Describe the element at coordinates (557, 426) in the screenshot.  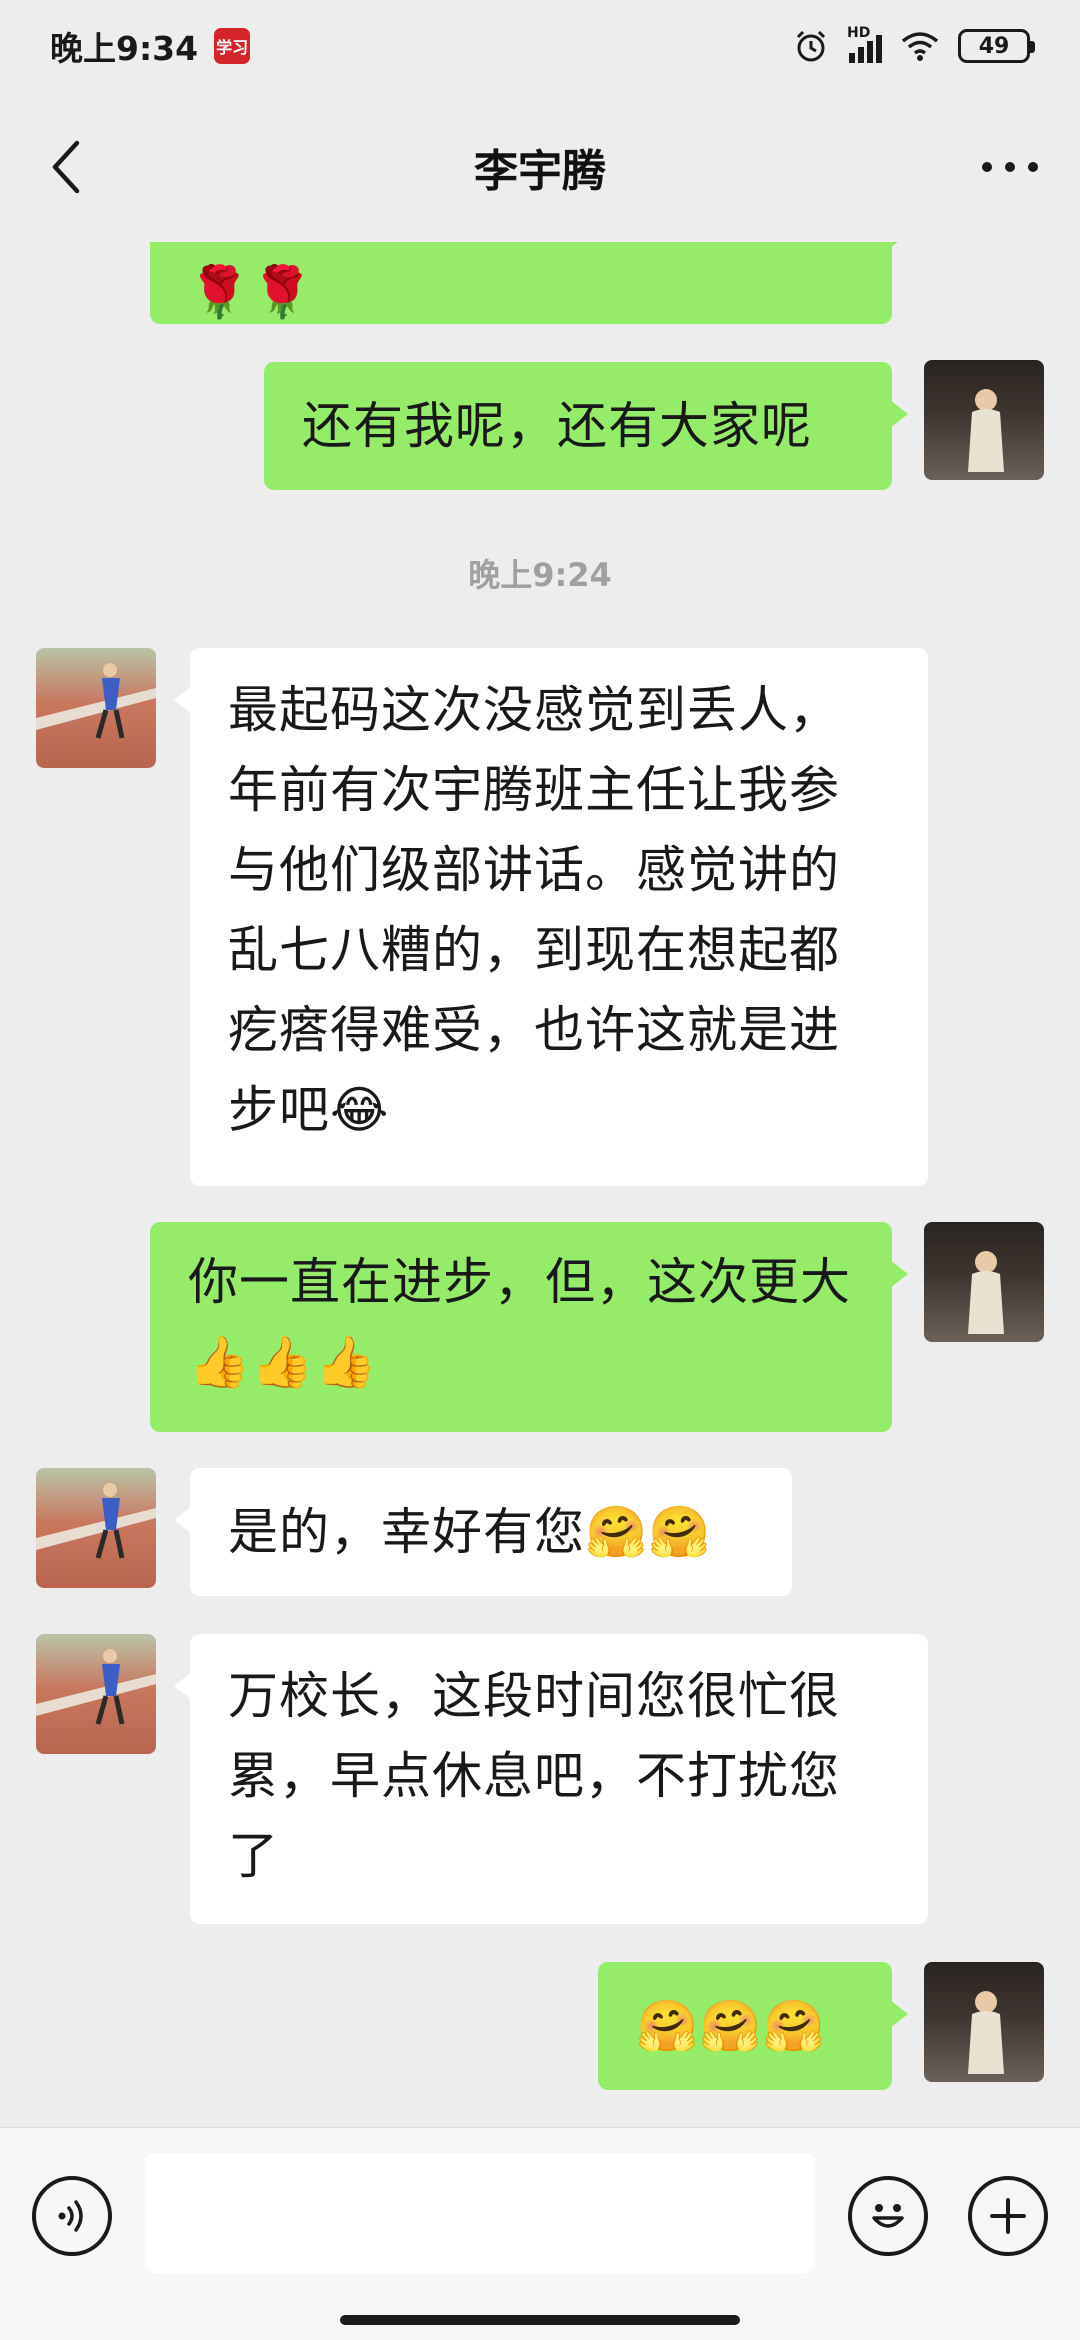
I see `message-text: 还有我呢，还有大家呢` at that location.